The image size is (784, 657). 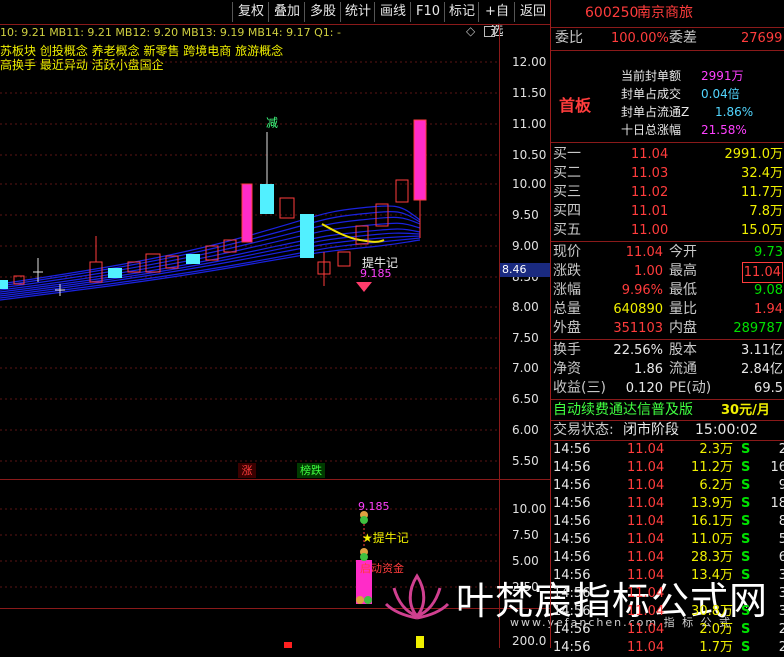 I want to click on tick-count: 6, so click(x=781, y=557).